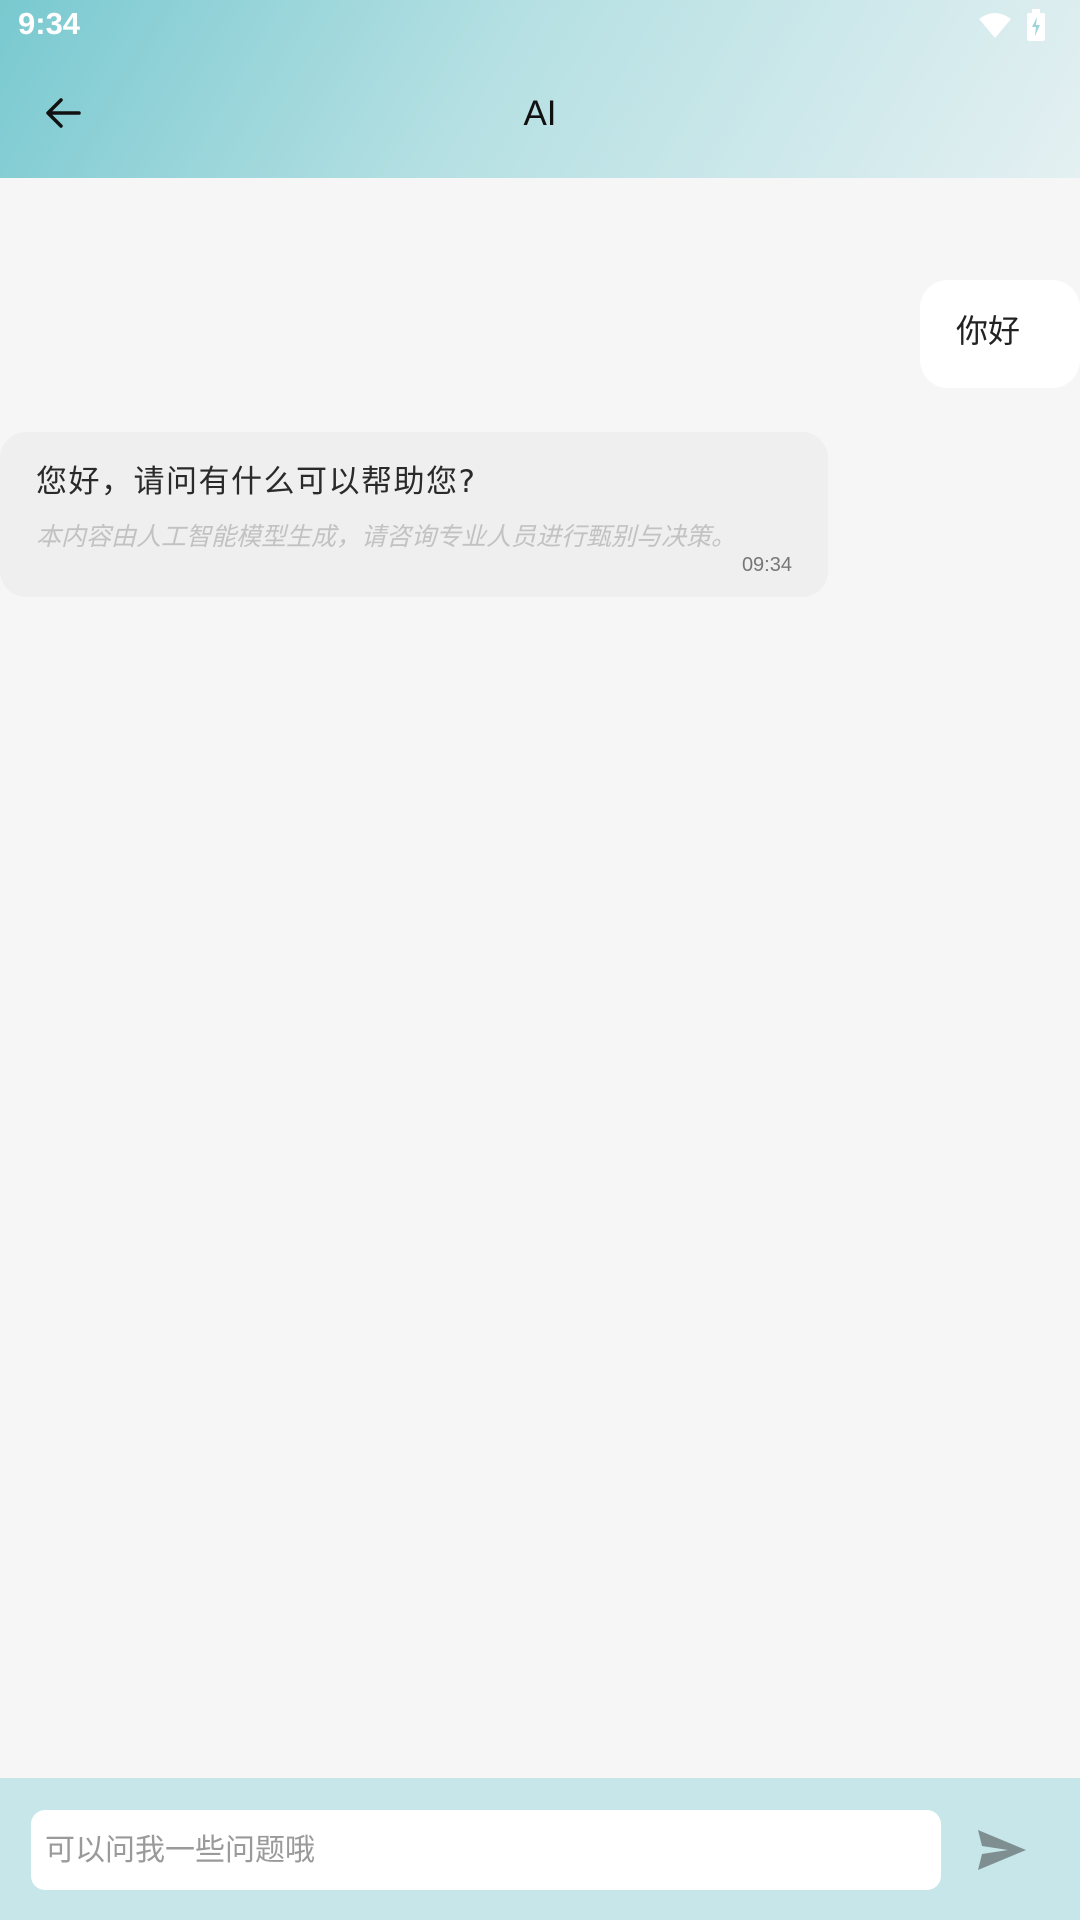 The height and width of the screenshot is (1920, 1080). I want to click on ai-disclaimer-text: 本内容由人工智能模型生成，请咨询专业人员进行甄别与决策。, so click(386, 536).